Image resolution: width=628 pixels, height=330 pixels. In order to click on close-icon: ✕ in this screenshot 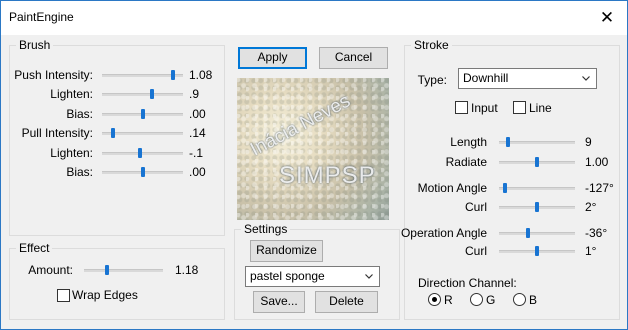, I will do `click(607, 18)`.